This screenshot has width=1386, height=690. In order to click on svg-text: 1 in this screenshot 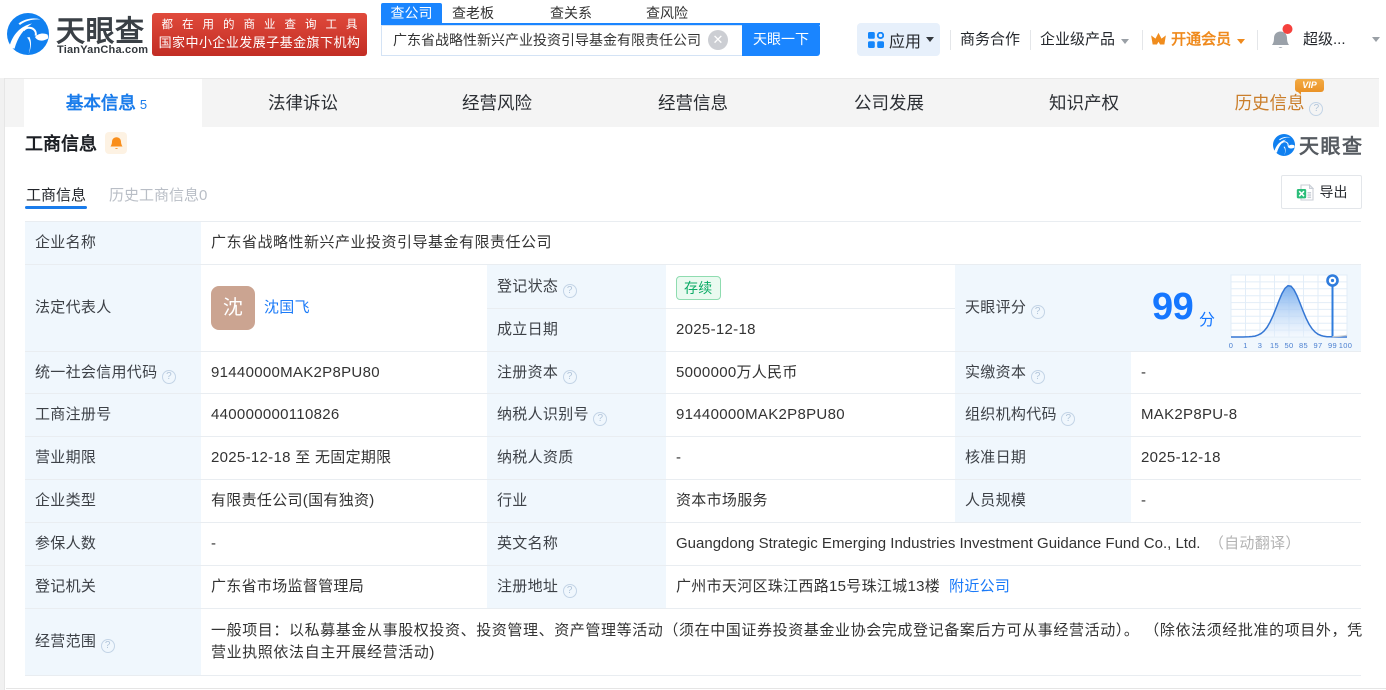, I will do `click(1245, 345)`.